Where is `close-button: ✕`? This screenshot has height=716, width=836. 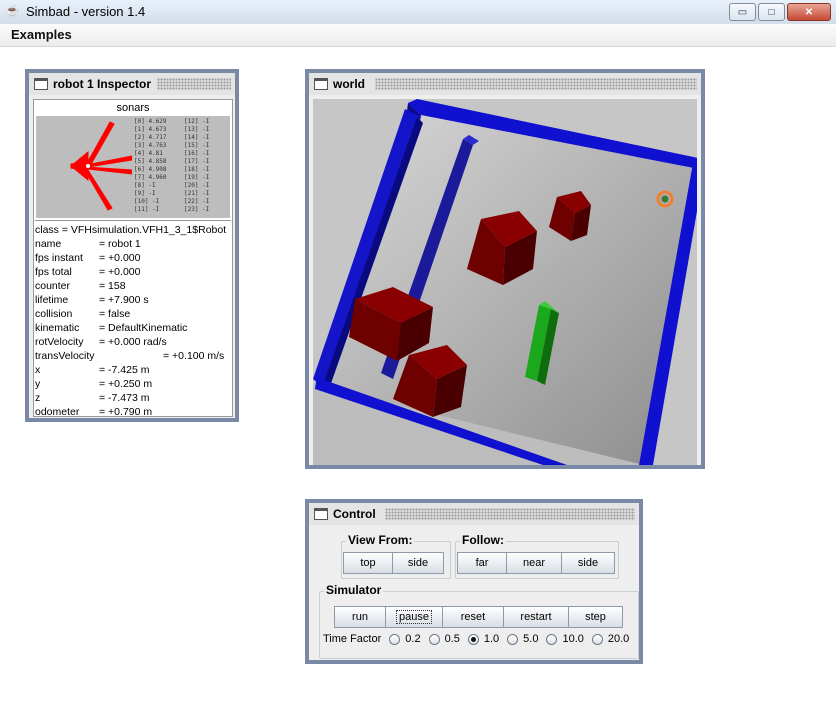 close-button: ✕ is located at coordinates (809, 12).